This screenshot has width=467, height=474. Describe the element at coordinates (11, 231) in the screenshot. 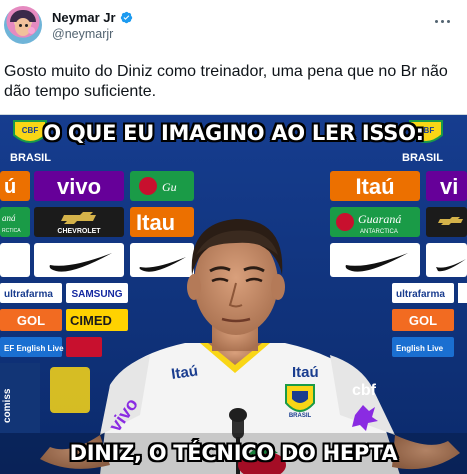

I see `svg-text: RCTICA` at that location.